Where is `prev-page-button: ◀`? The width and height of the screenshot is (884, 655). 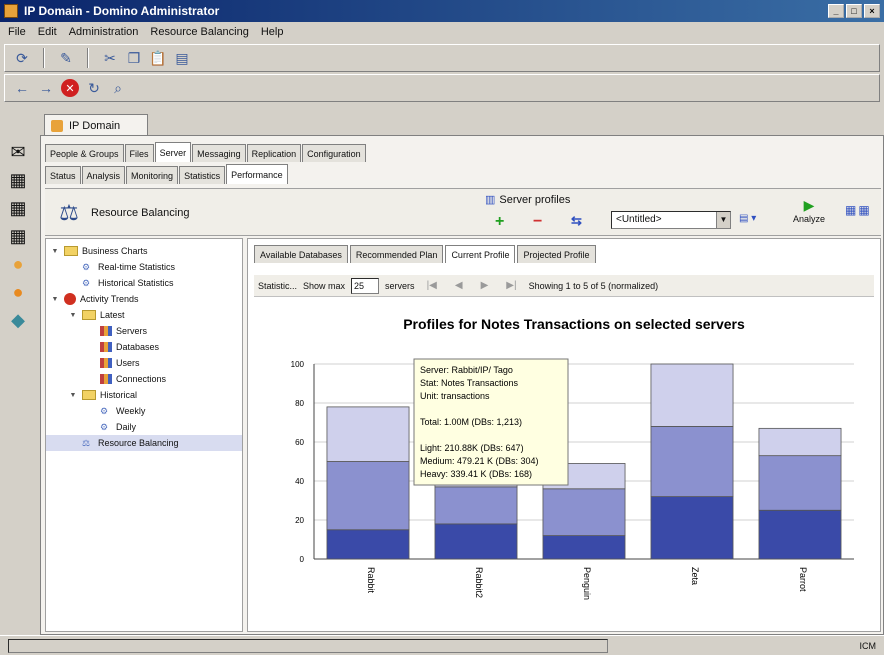
prev-page-button: ◀ is located at coordinates (459, 285).